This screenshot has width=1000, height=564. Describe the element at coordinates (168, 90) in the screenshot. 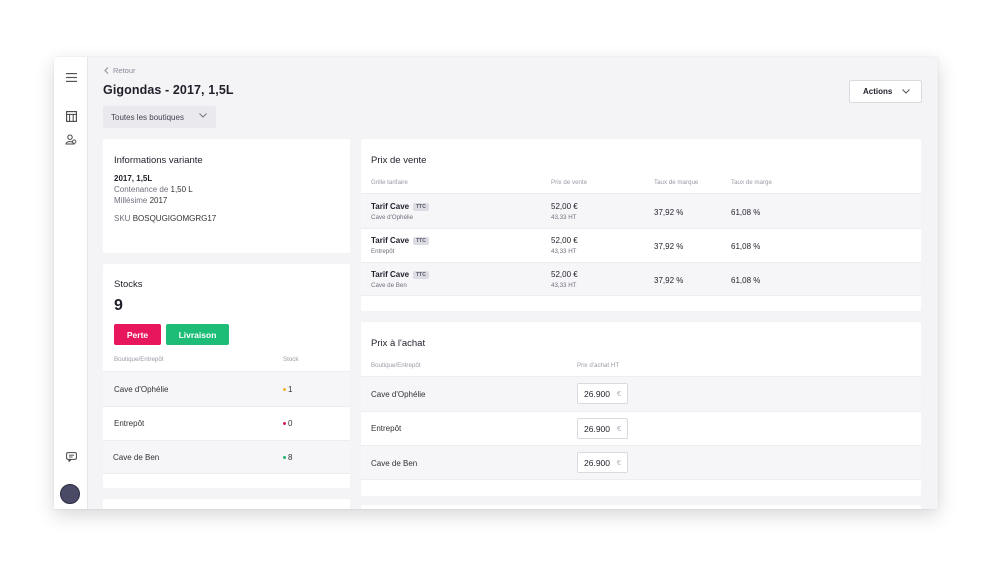

I see `page-title: Gigondas - 2017, 1,5L` at that location.